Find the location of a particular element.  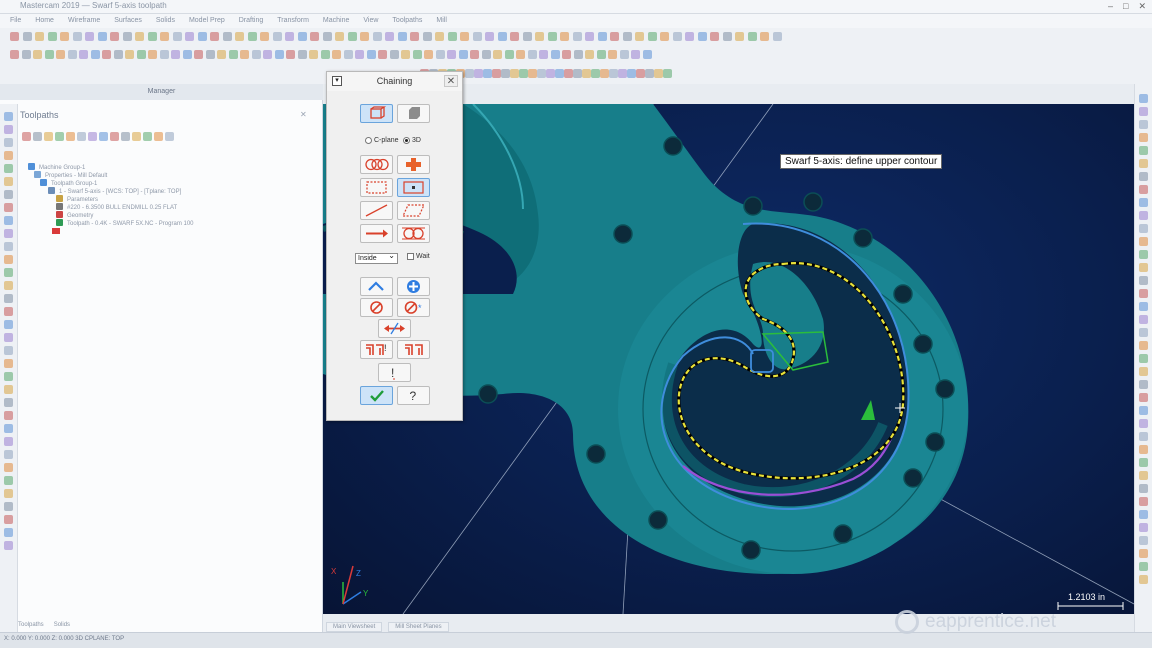

chain-button is located at coordinates (376, 164).